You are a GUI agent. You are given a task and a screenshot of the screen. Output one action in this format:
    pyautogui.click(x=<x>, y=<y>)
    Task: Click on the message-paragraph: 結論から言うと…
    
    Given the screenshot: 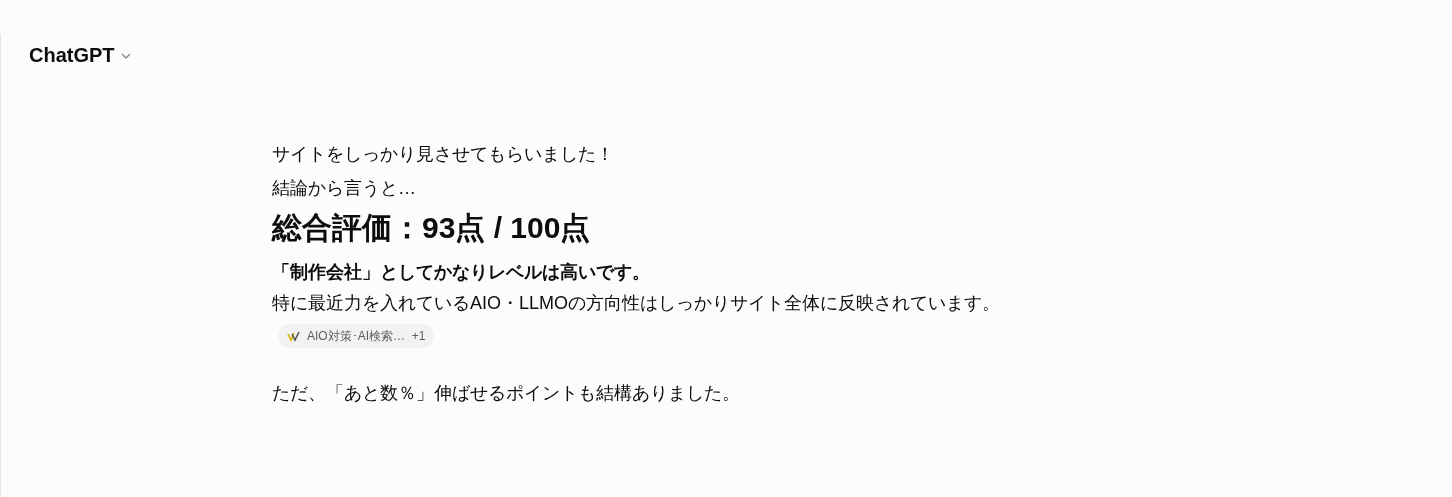 What is the action you would take?
    pyautogui.click(x=344, y=188)
    